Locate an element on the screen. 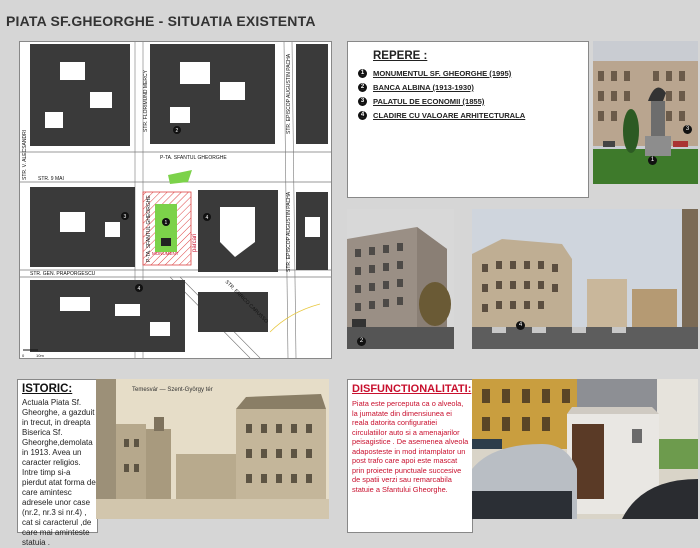 This screenshot has height=548, width=700. photo-marker: 1 is located at coordinates (652, 160).